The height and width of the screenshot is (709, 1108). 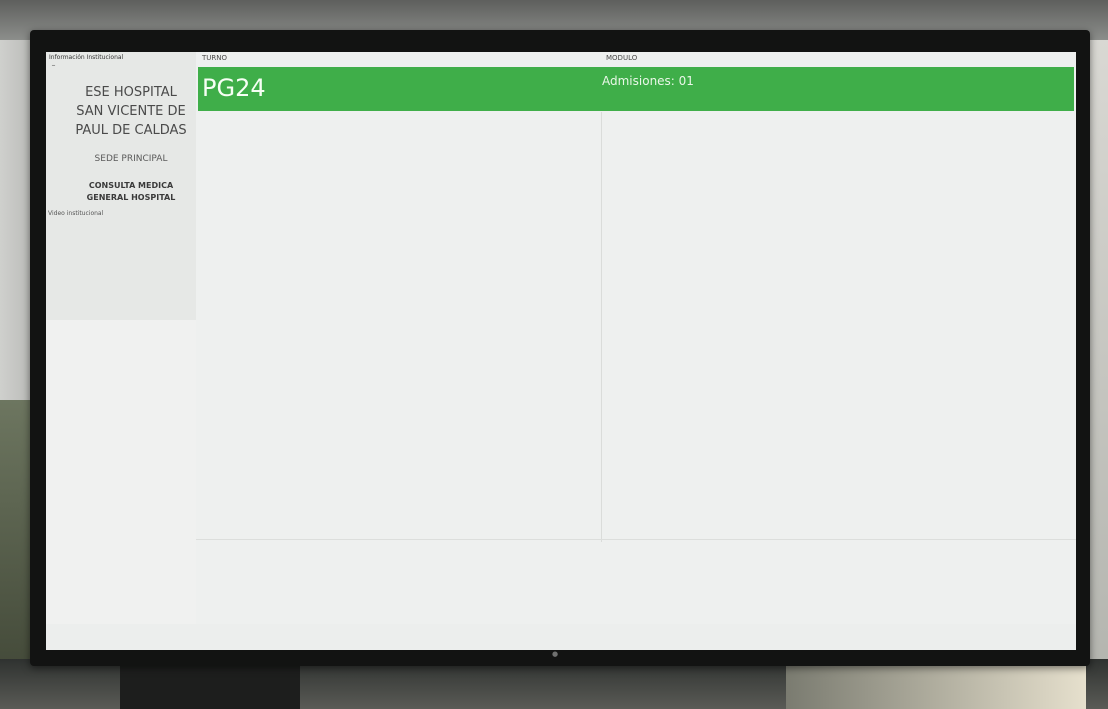 What do you see at coordinates (622, 58) in the screenshot?
I see `modulo-column-header: MODULO` at bounding box center [622, 58].